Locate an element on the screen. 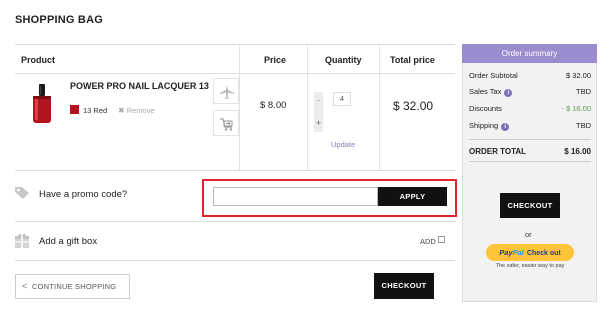  paypal-checkout-button: PayPal Check out is located at coordinates (530, 252).